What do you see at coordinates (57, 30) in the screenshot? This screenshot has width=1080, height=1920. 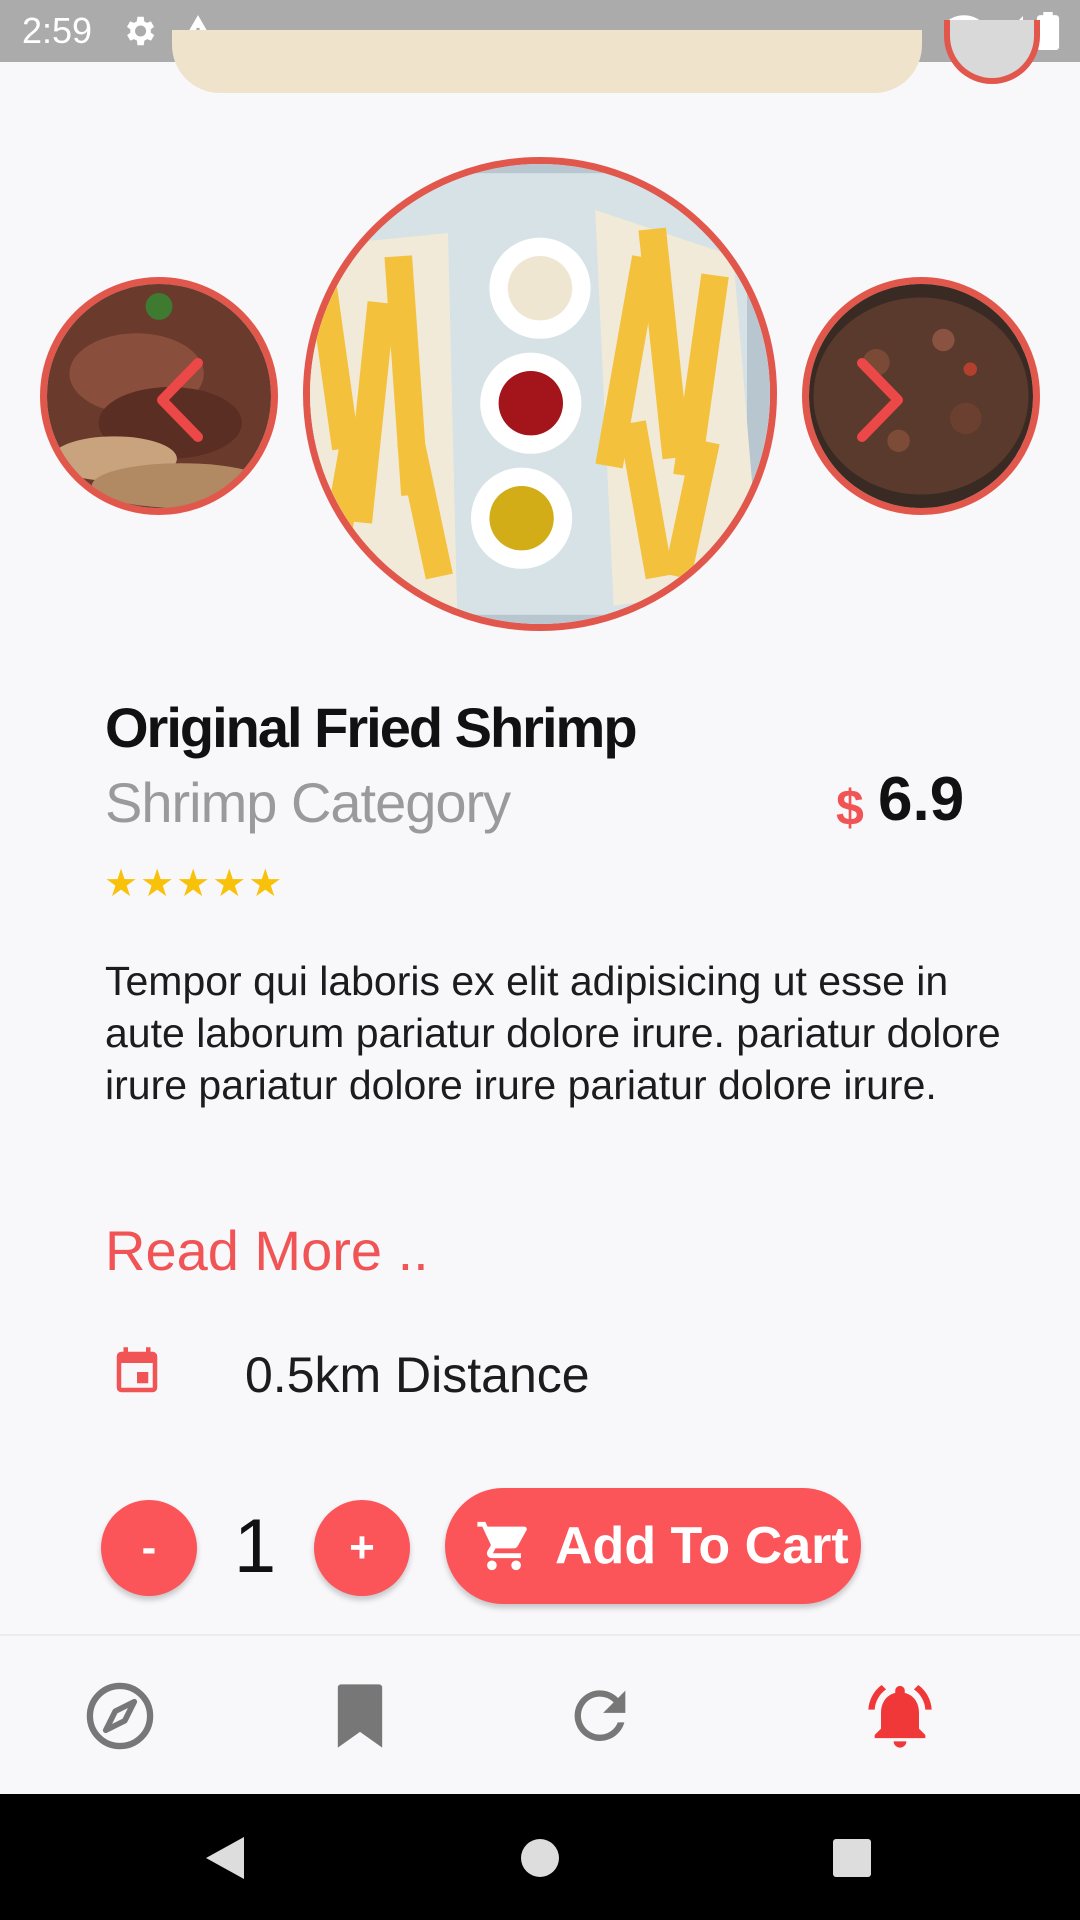 I see `status-time: 2:59` at bounding box center [57, 30].